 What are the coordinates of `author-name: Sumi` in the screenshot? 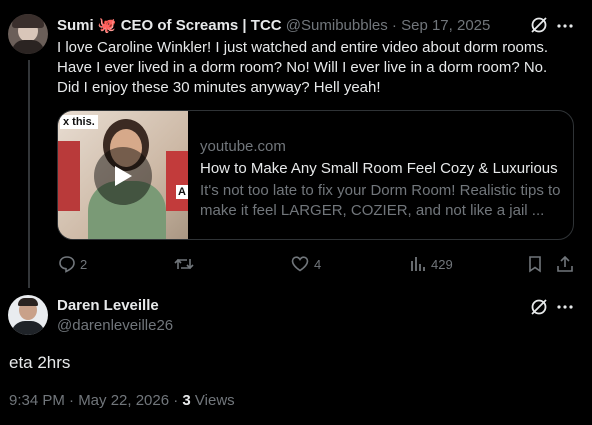 It's located at (75, 25).